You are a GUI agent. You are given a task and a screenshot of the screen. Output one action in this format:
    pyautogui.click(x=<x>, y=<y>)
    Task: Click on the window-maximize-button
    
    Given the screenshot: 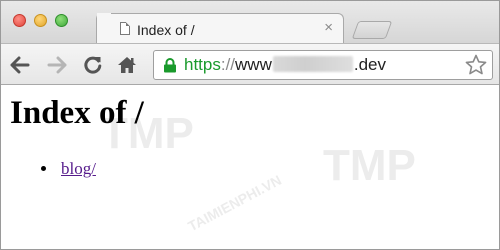 What is the action you would take?
    pyautogui.click(x=61, y=20)
    